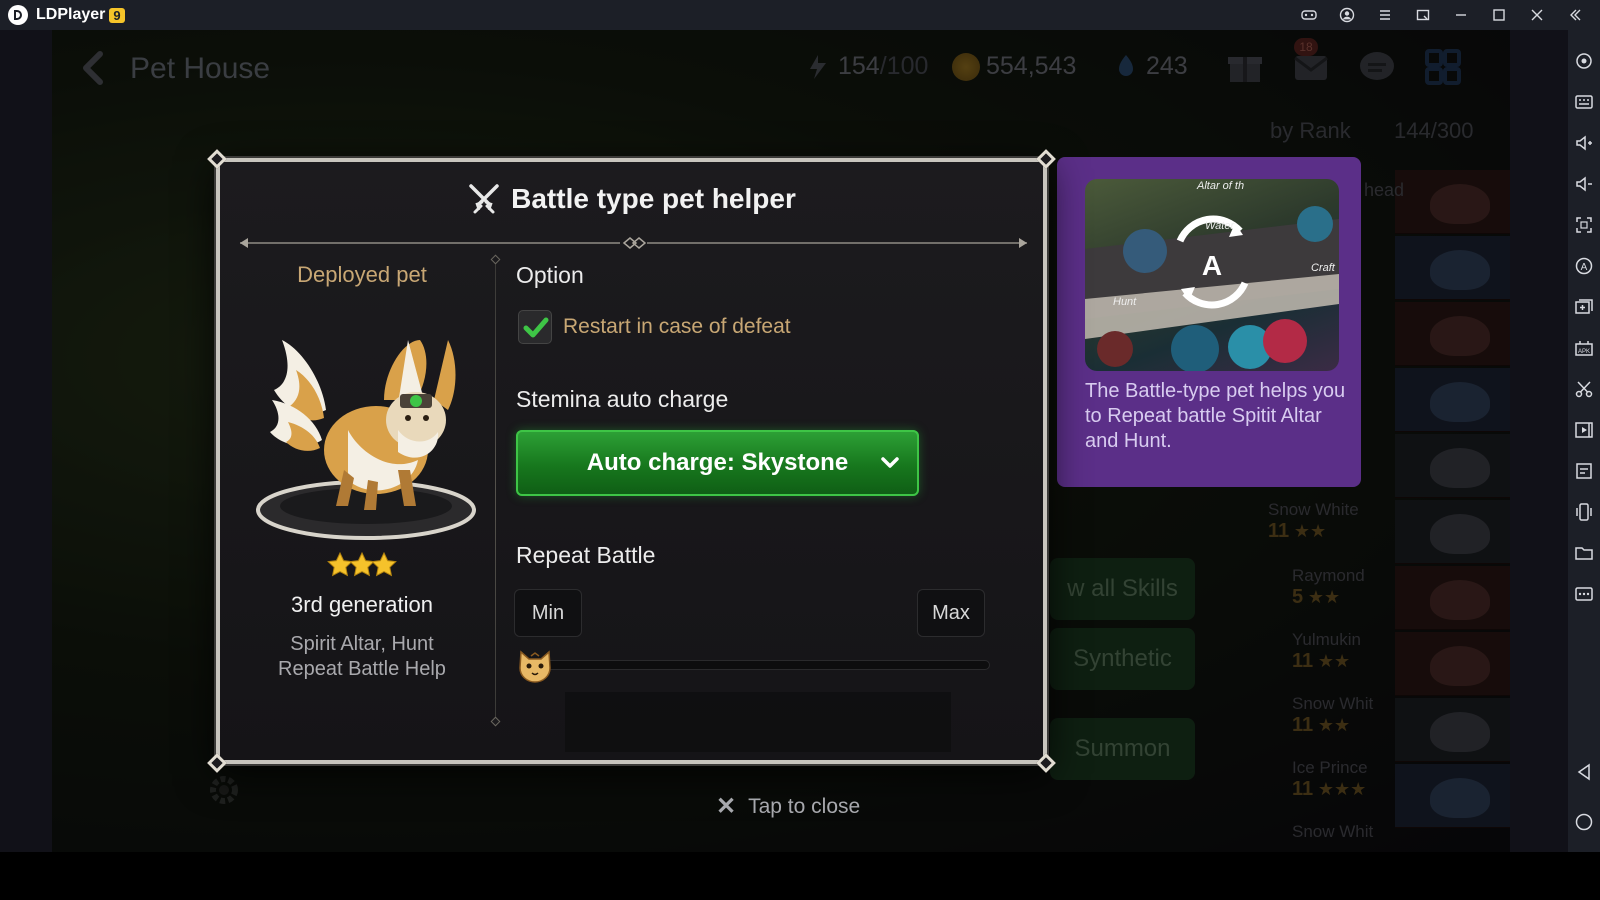 This screenshot has width=1600, height=900. Describe the element at coordinates (1537, 15) in the screenshot. I see `close-icon` at that location.